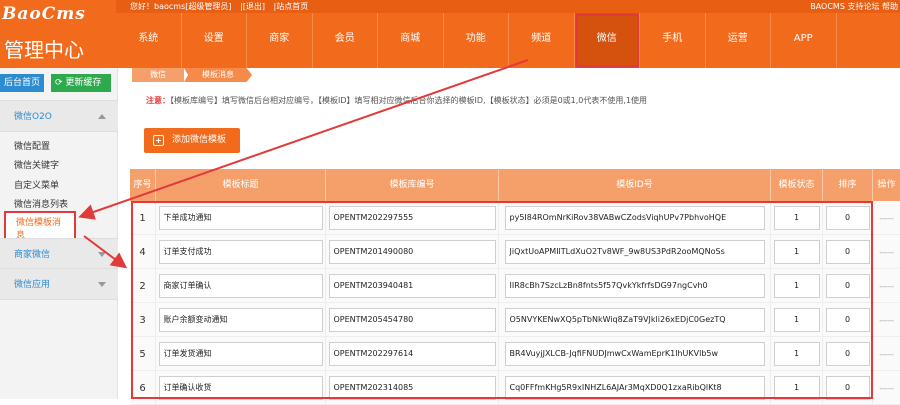 This screenshot has width=900, height=405. I want to click on nav-merchant: 商家, so click(280, 40).